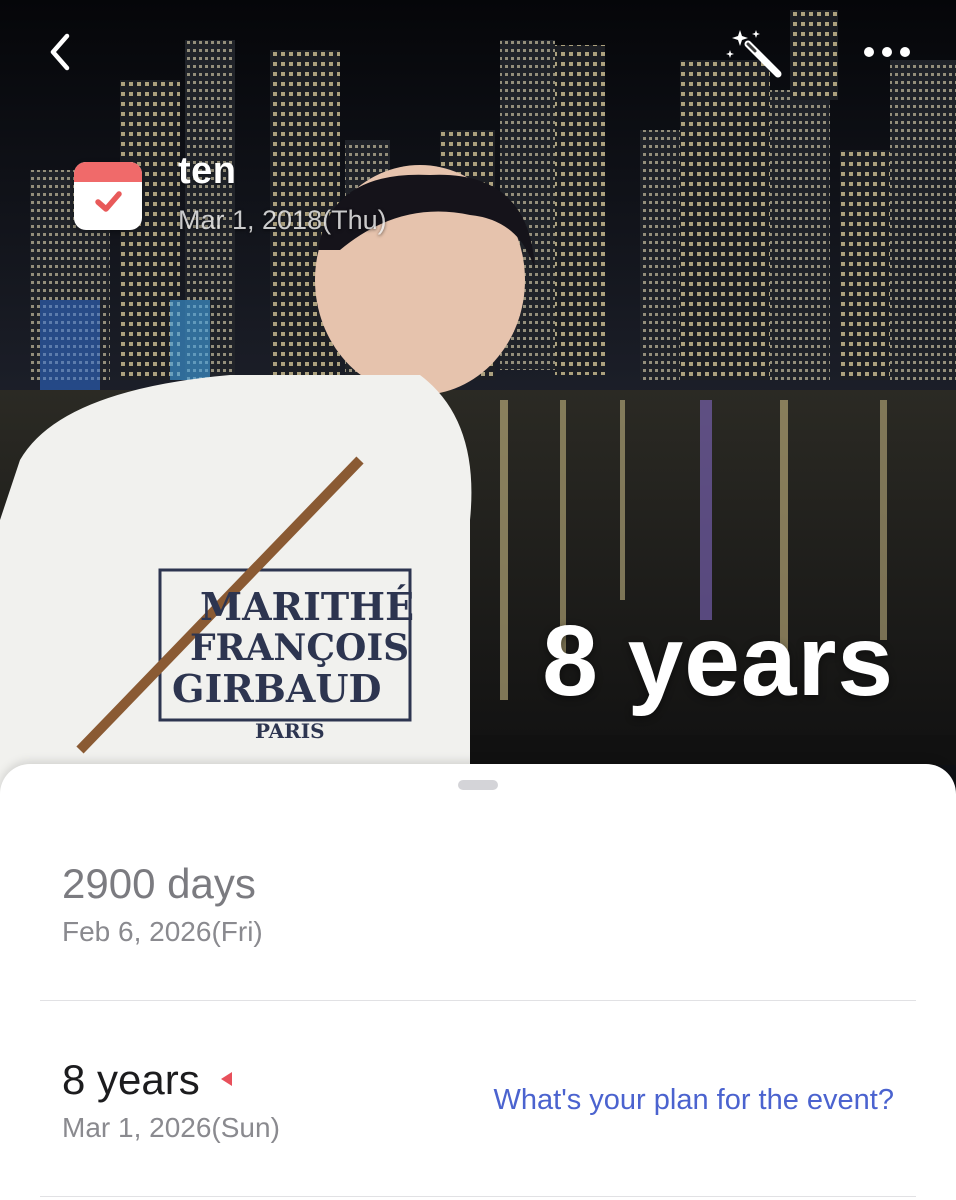 The width and height of the screenshot is (956, 1200). What do you see at coordinates (478, 927) in the screenshot?
I see `milestone-row: 2900 days Feb 6, 2026(Fri)` at bounding box center [478, 927].